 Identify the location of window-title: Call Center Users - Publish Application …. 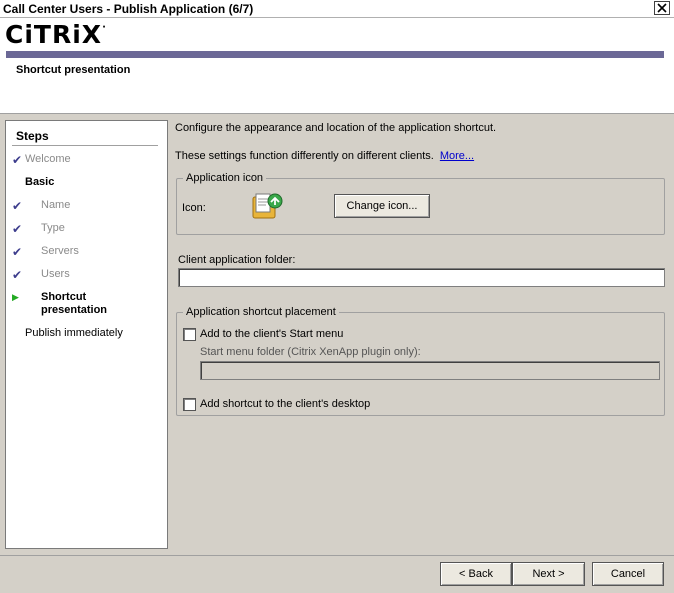
(128, 9).